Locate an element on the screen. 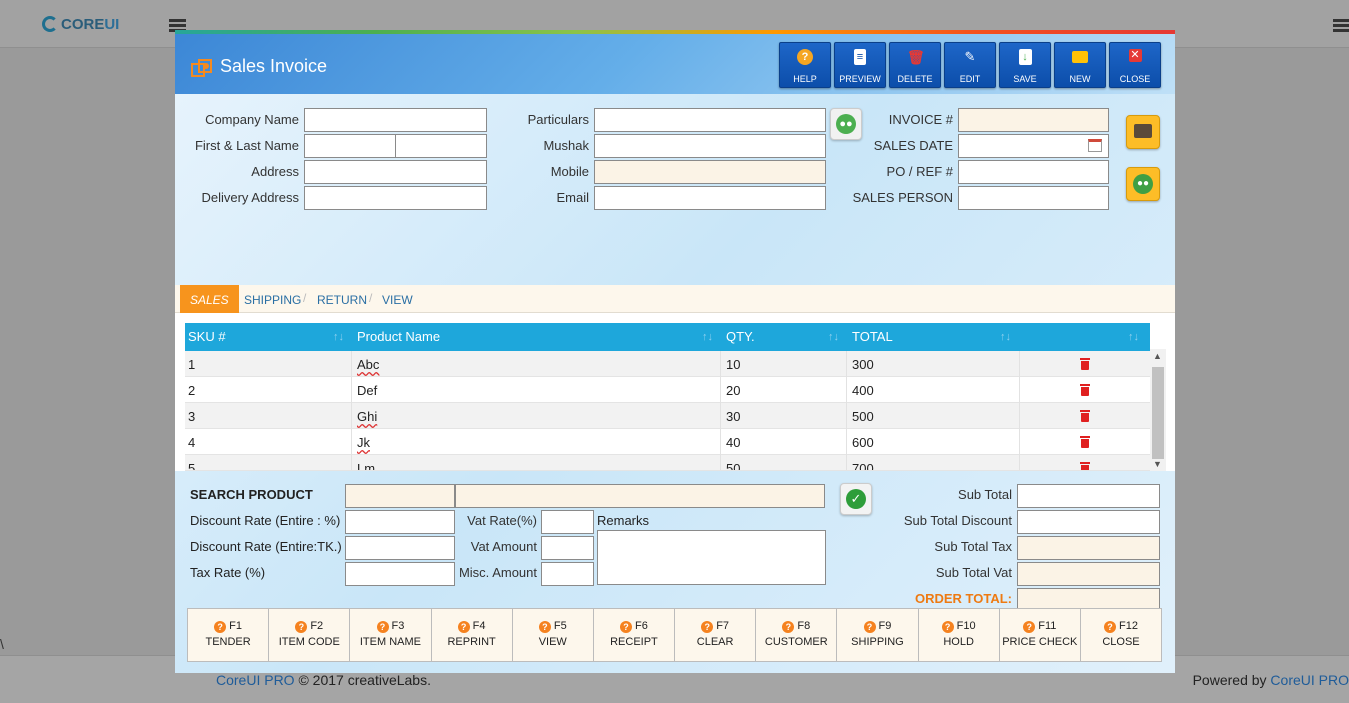 The width and height of the screenshot is (1349, 703). col-total: TOTAL is located at coordinates (871, 337).